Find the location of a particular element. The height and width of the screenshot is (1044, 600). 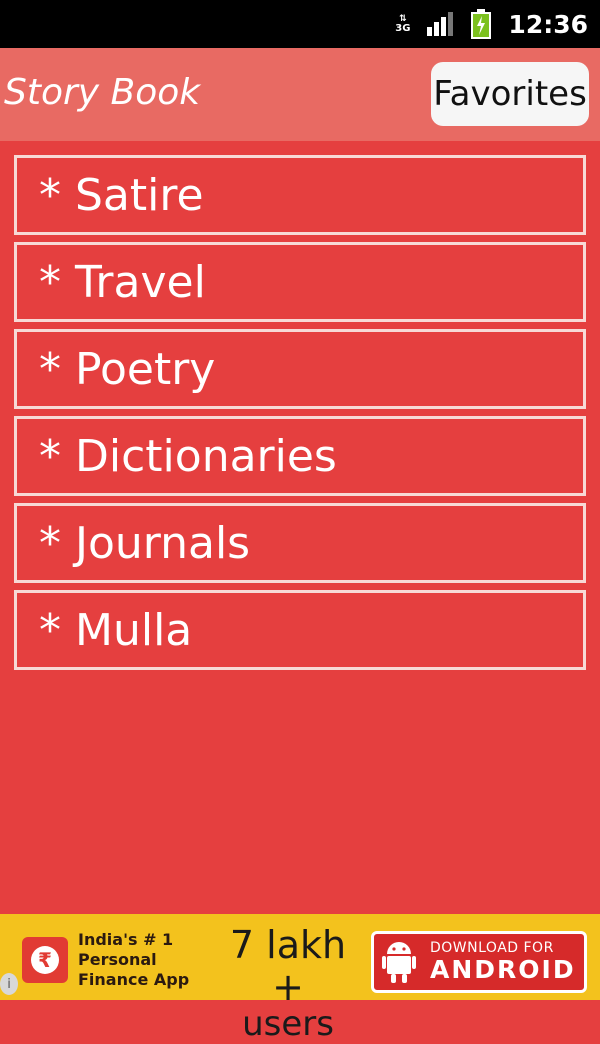

list-item-travel: * Travel is located at coordinates (300, 282).